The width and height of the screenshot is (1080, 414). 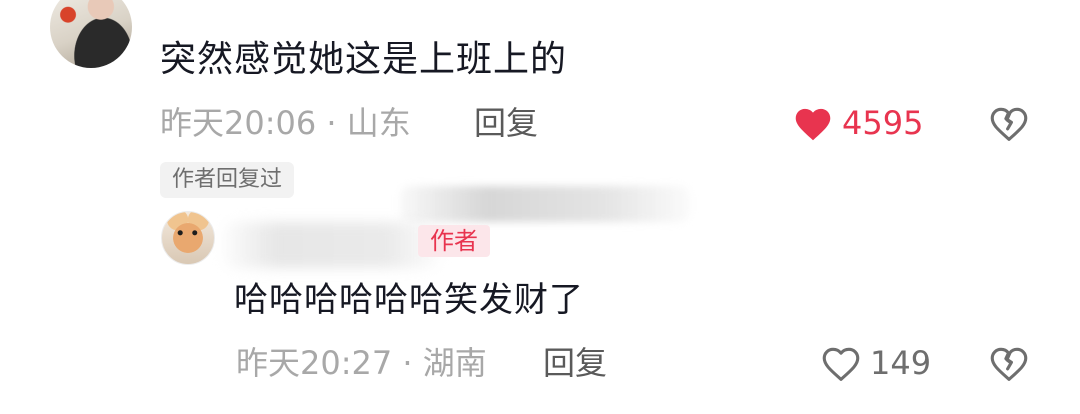 I want to click on reply-reply-button: 回复, so click(x=575, y=363).